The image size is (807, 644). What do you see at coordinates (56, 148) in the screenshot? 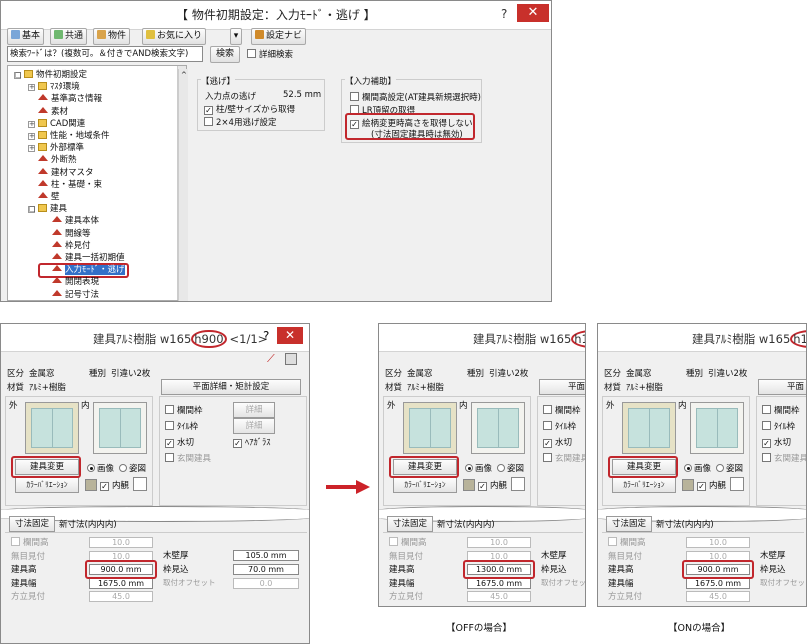
I see `tree-item: + 外部標準` at bounding box center [56, 148].